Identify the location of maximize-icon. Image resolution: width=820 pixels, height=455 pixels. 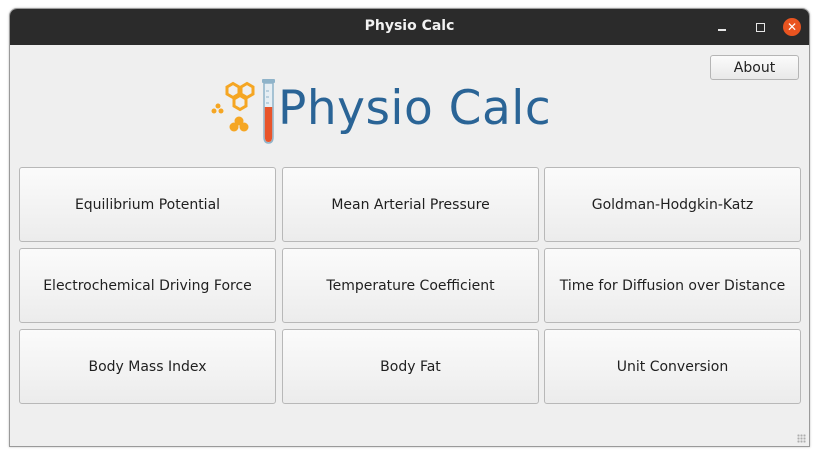
(760, 27).